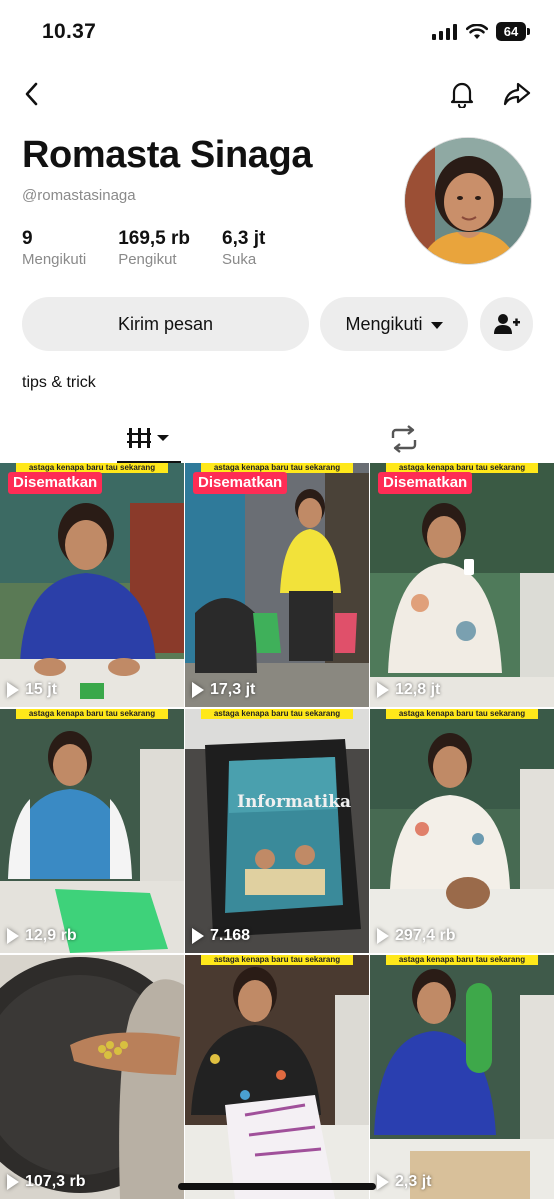 The image size is (554, 1199). What do you see at coordinates (444, 31) in the screenshot?
I see `signal-icon` at bounding box center [444, 31].